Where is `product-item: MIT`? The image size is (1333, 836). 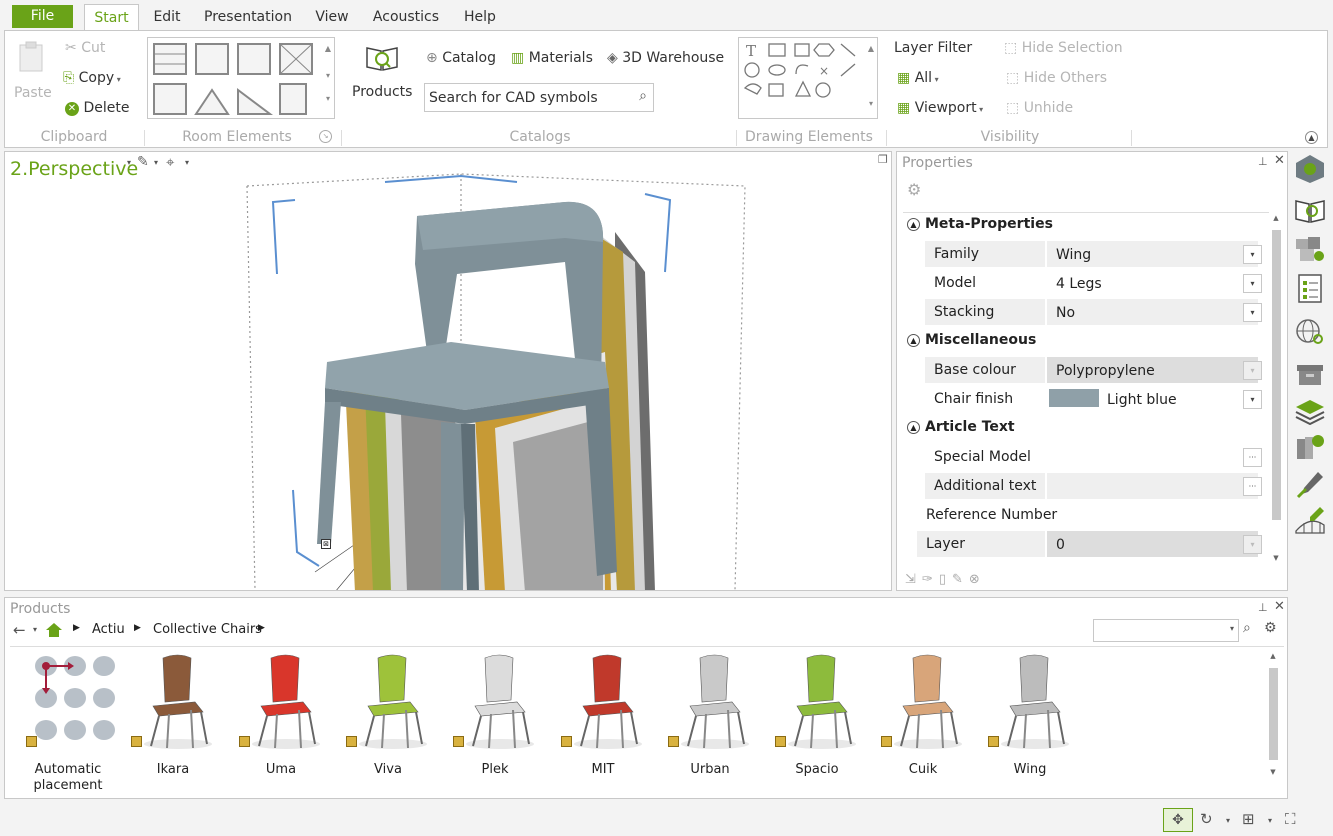 product-item: MIT is located at coordinates (603, 722).